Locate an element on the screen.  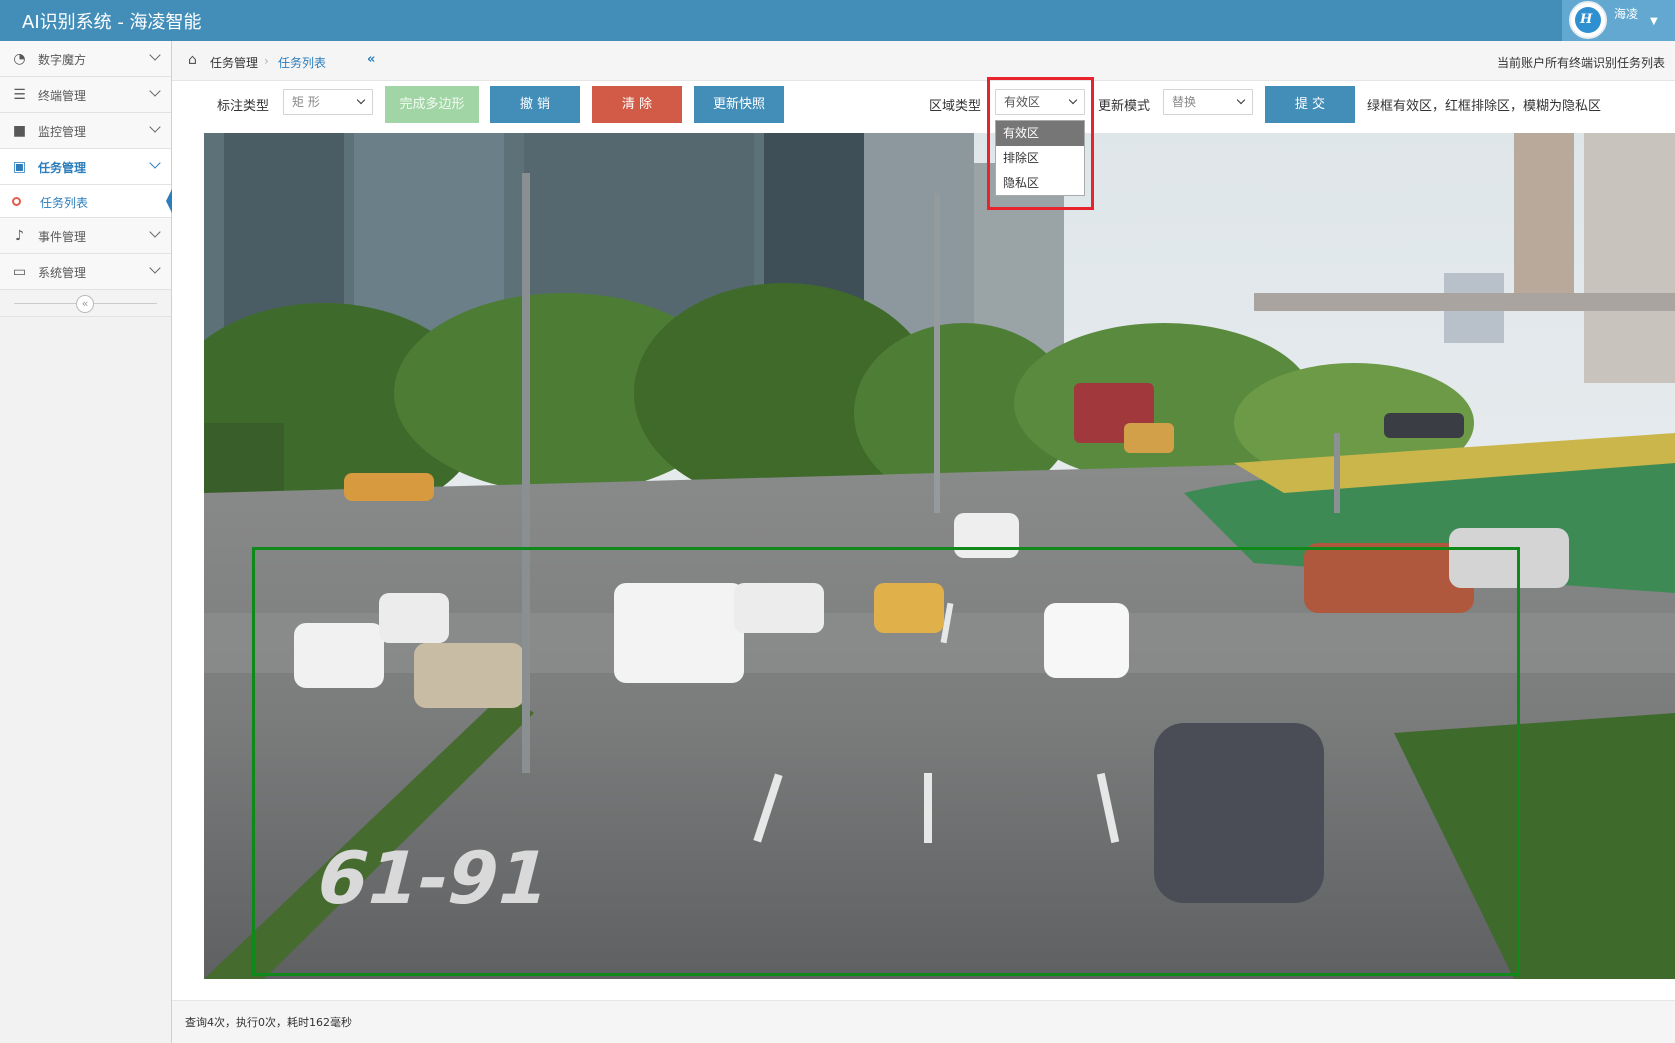
sidebar-item-system: ▭ 系统管理 is located at coordinates (85, 272).